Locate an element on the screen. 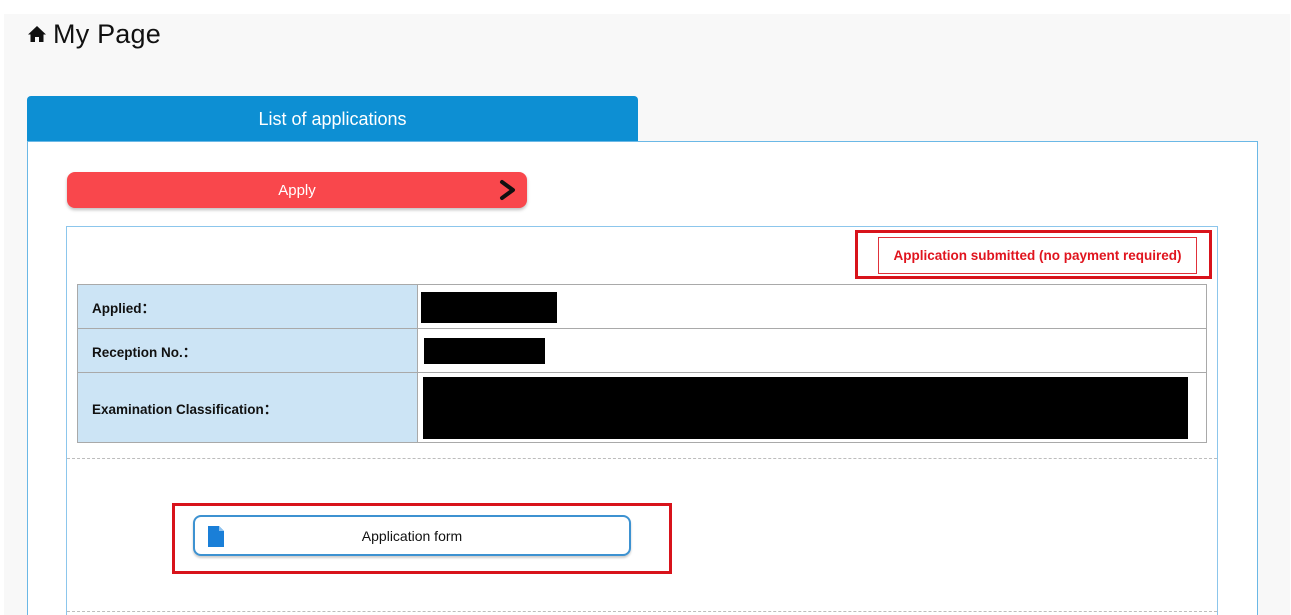 This screenshot has width=1291, height=615. reception-no-value is located at coordinates (812, 350).